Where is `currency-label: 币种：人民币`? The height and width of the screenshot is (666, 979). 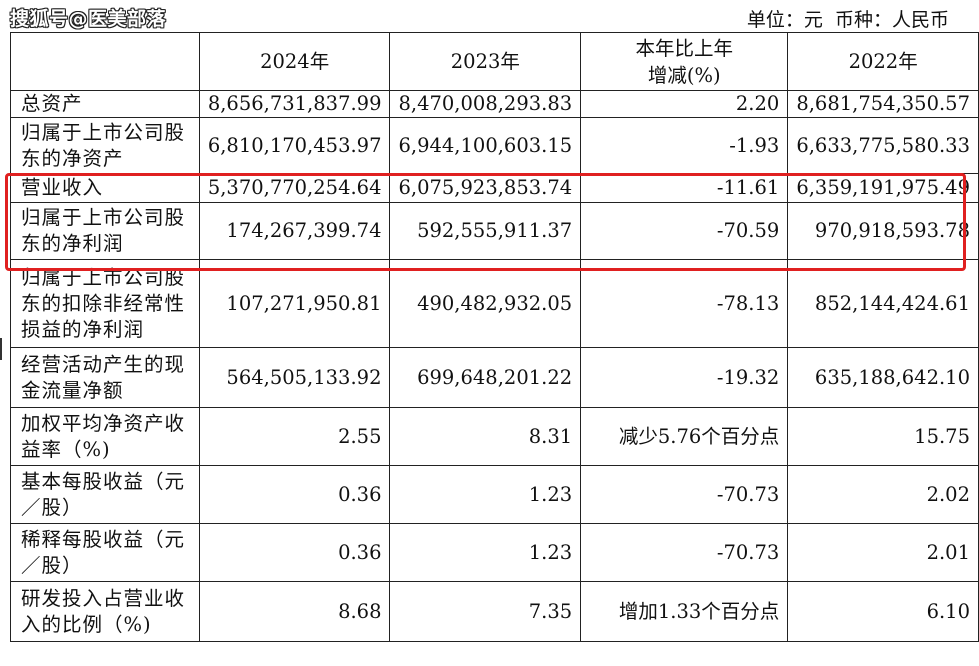 currency-label: 币种：人民币 is located at coordinates (891, 20).